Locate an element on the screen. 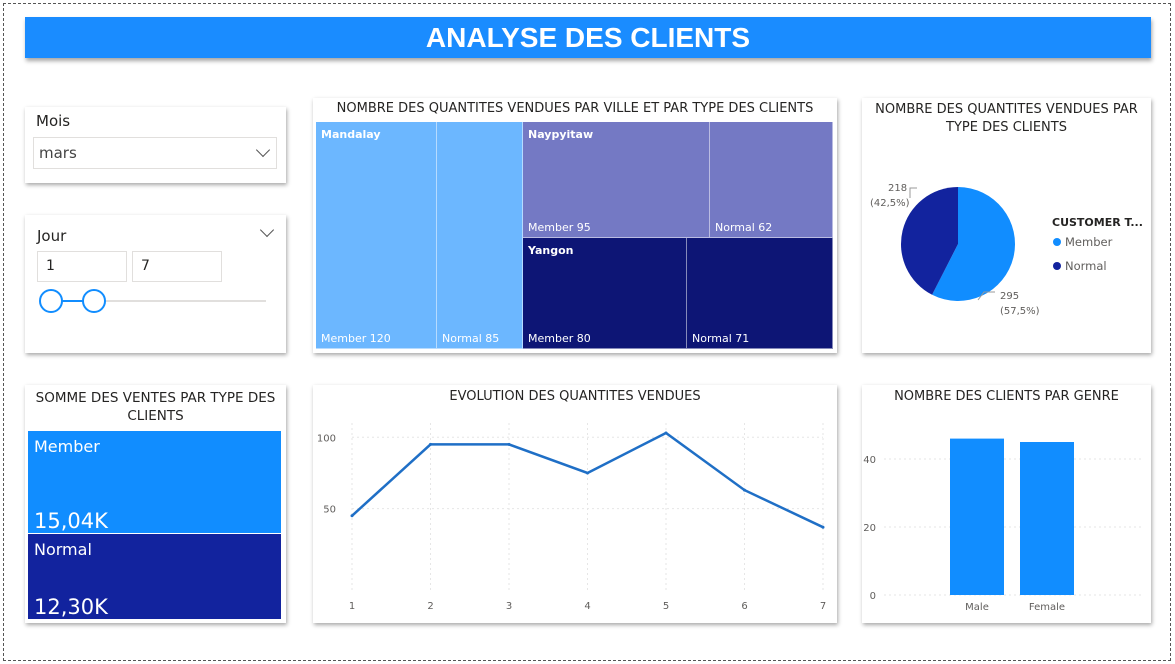 The image size is (1175, 664). pie-legend-normal-label: Normal is located at coordinates (1086, 266).